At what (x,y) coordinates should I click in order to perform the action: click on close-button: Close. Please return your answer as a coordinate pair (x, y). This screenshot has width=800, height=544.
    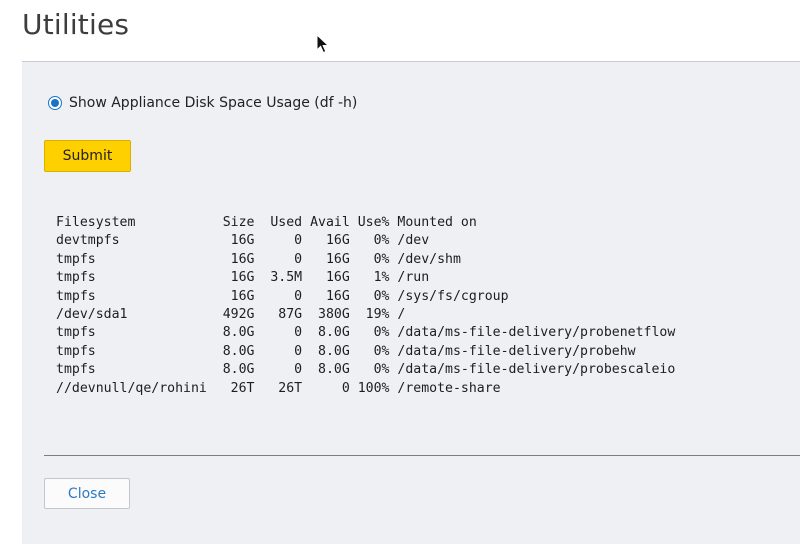
    Looking at the image, I should click on (87, 493).